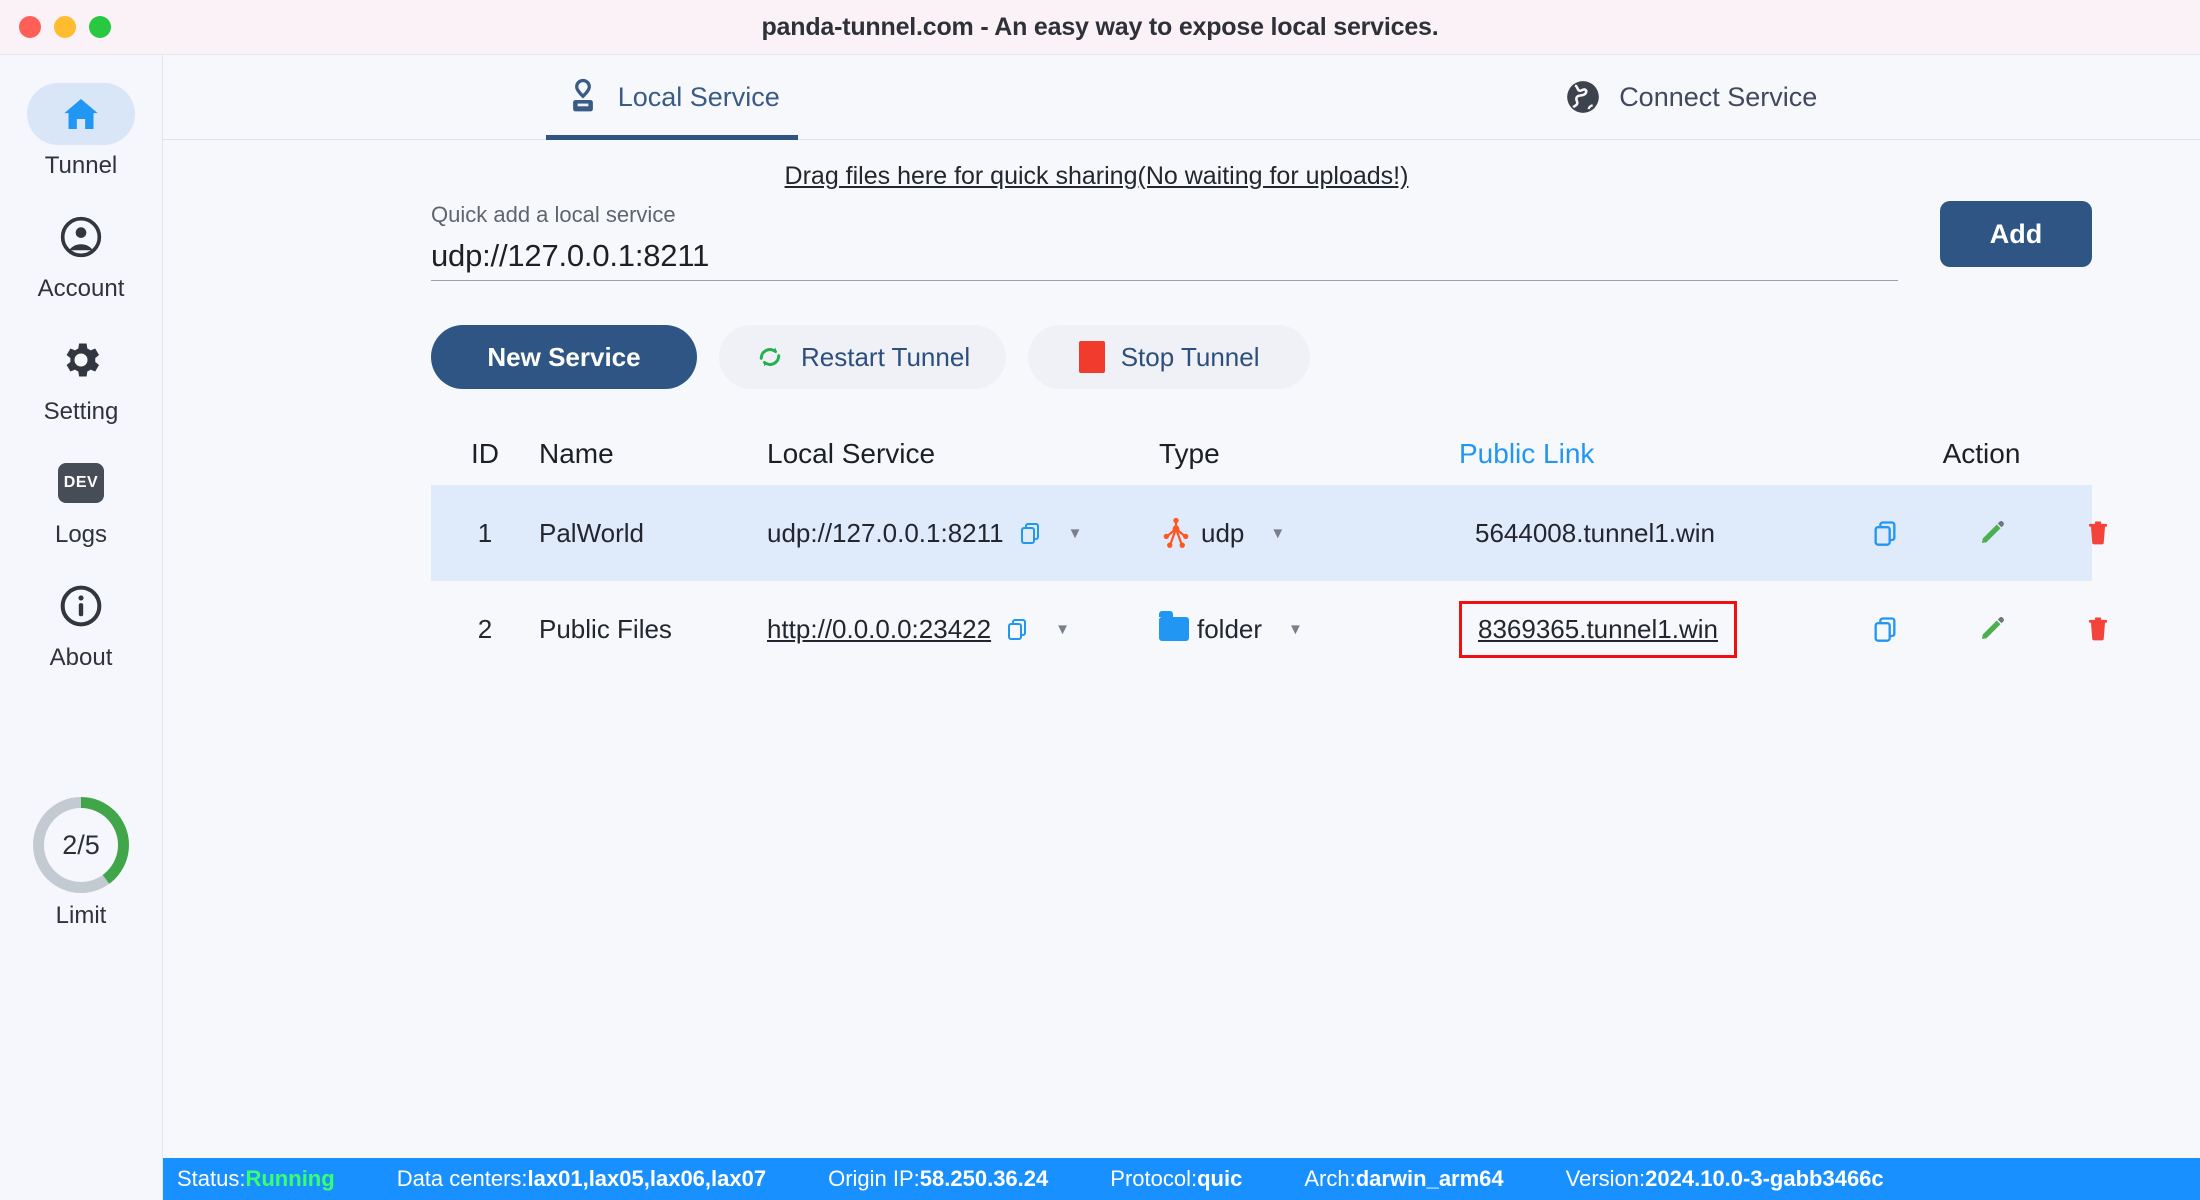 The width and height of the screenshot is (2200, 1200). I want to click on column-header-public-link: Public Link, so click(1526, 454).